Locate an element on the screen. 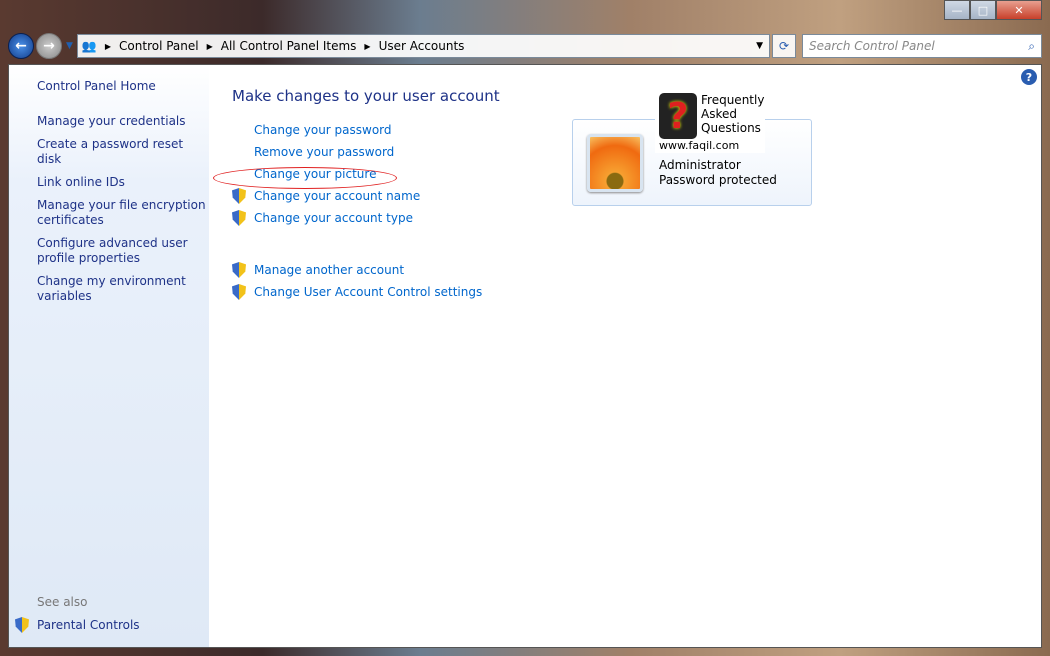 This screenshot has height=656, width=1050. faq-watermark-logo: ? Frequently Asked Questions www.faqil.com is located at coordinates (710, 122).